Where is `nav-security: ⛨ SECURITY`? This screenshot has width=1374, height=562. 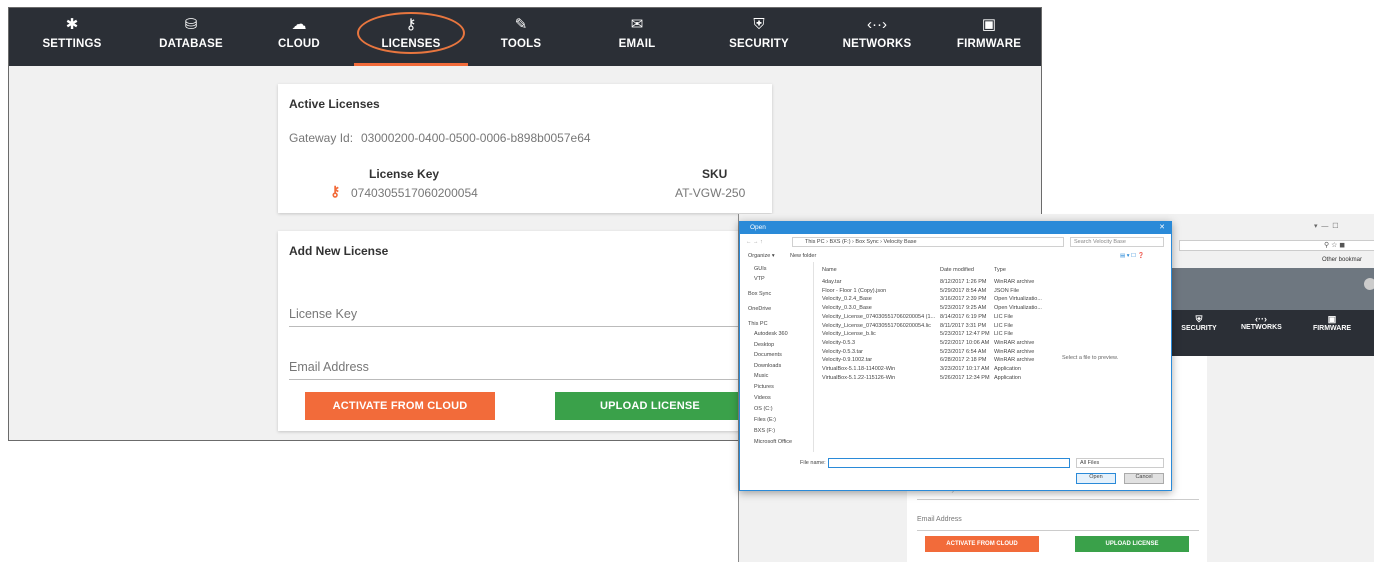
nav-security: ⛨ SECURITY is located at coordinates (759, 37).